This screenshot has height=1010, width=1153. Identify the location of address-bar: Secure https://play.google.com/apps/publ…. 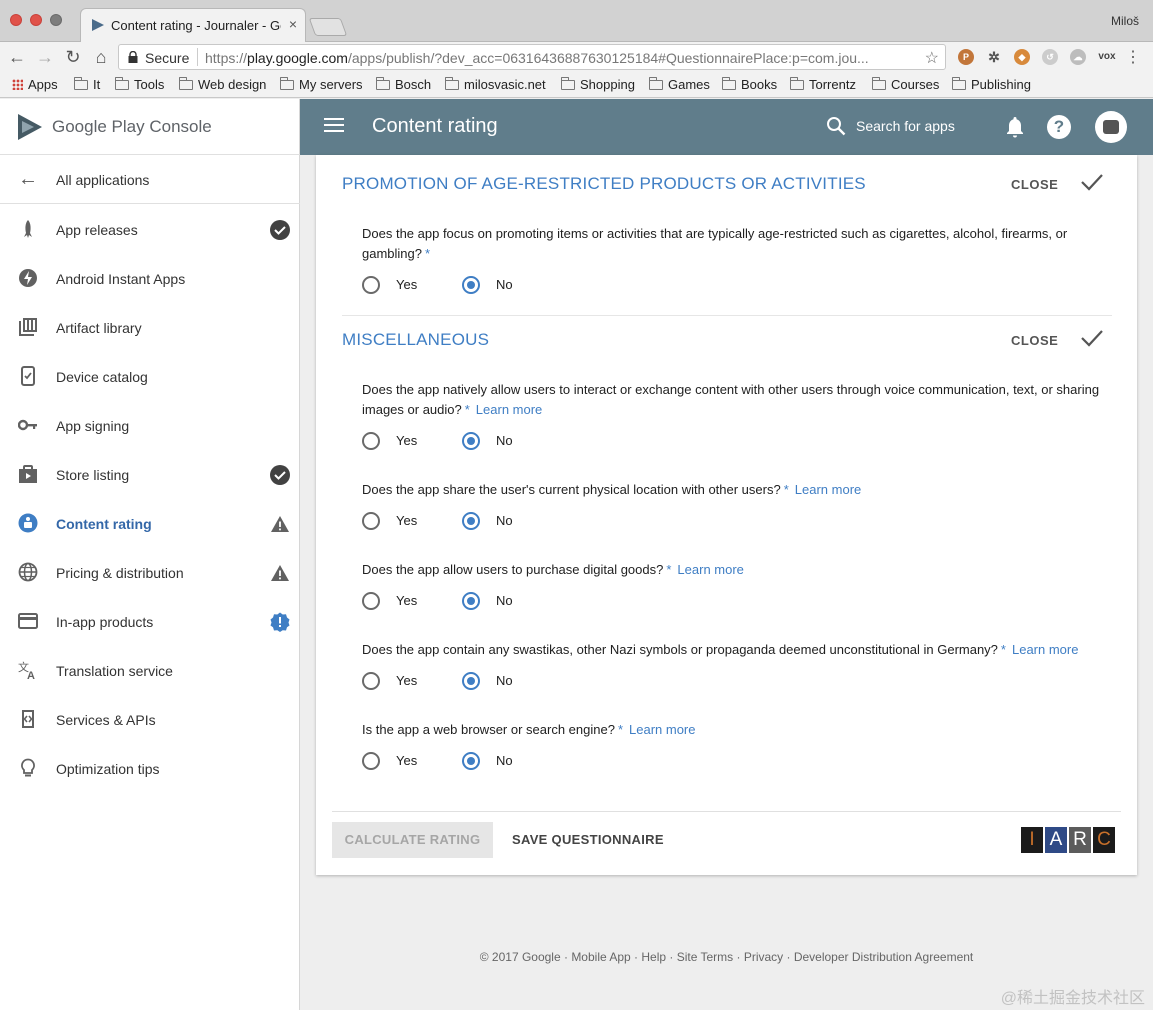
(532, 57).